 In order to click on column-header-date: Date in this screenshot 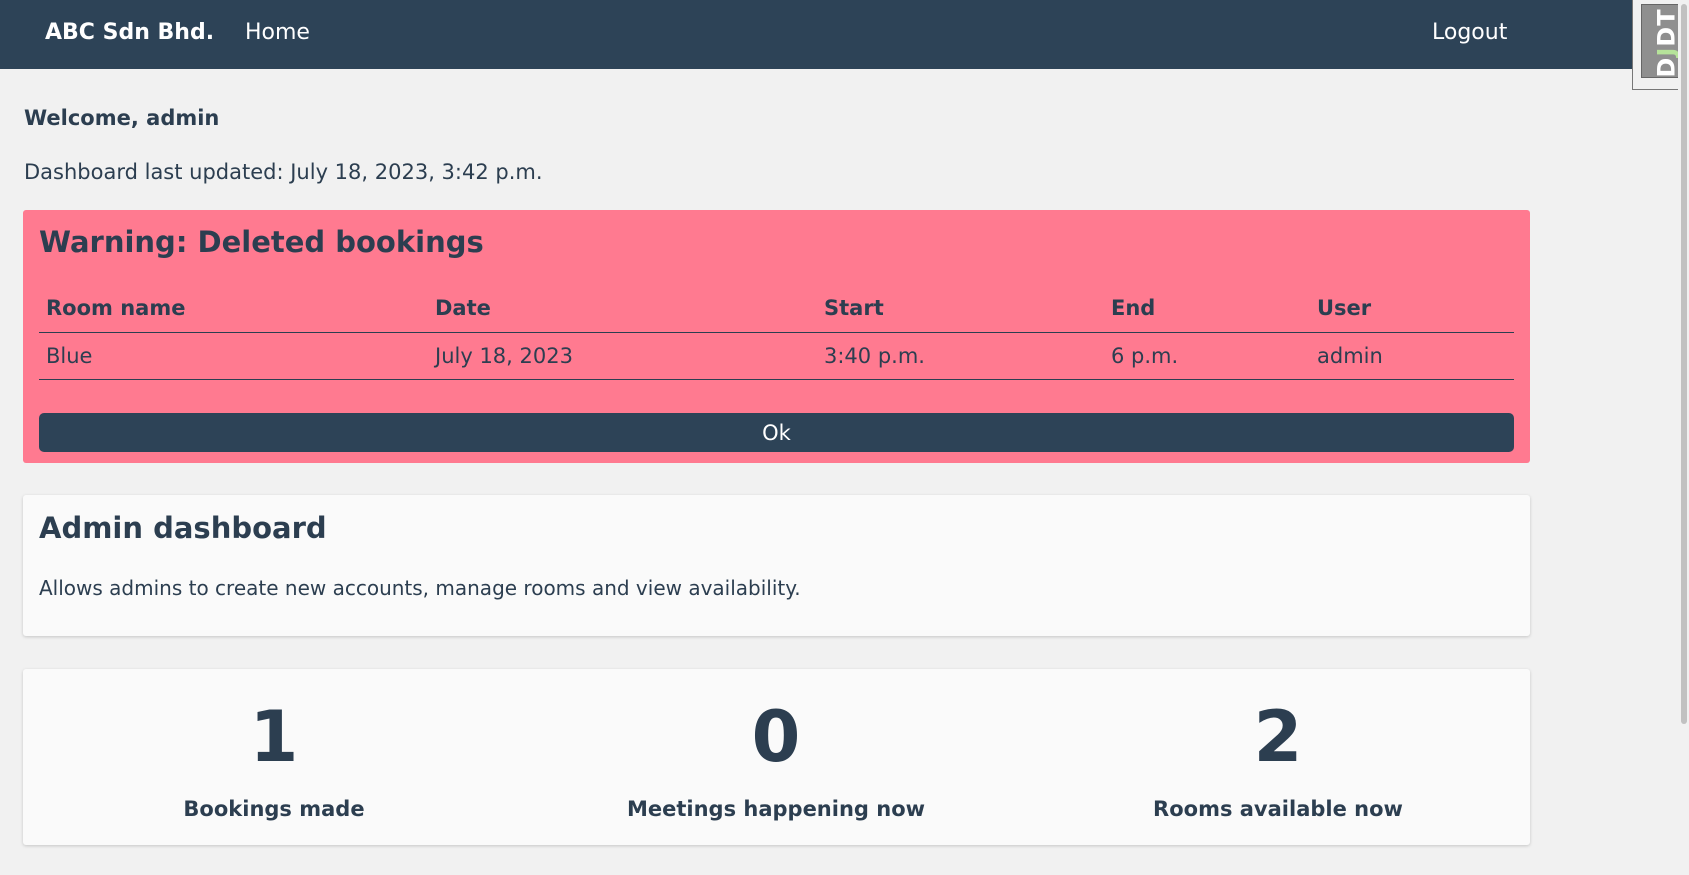, I will do `click(622, 313)`.